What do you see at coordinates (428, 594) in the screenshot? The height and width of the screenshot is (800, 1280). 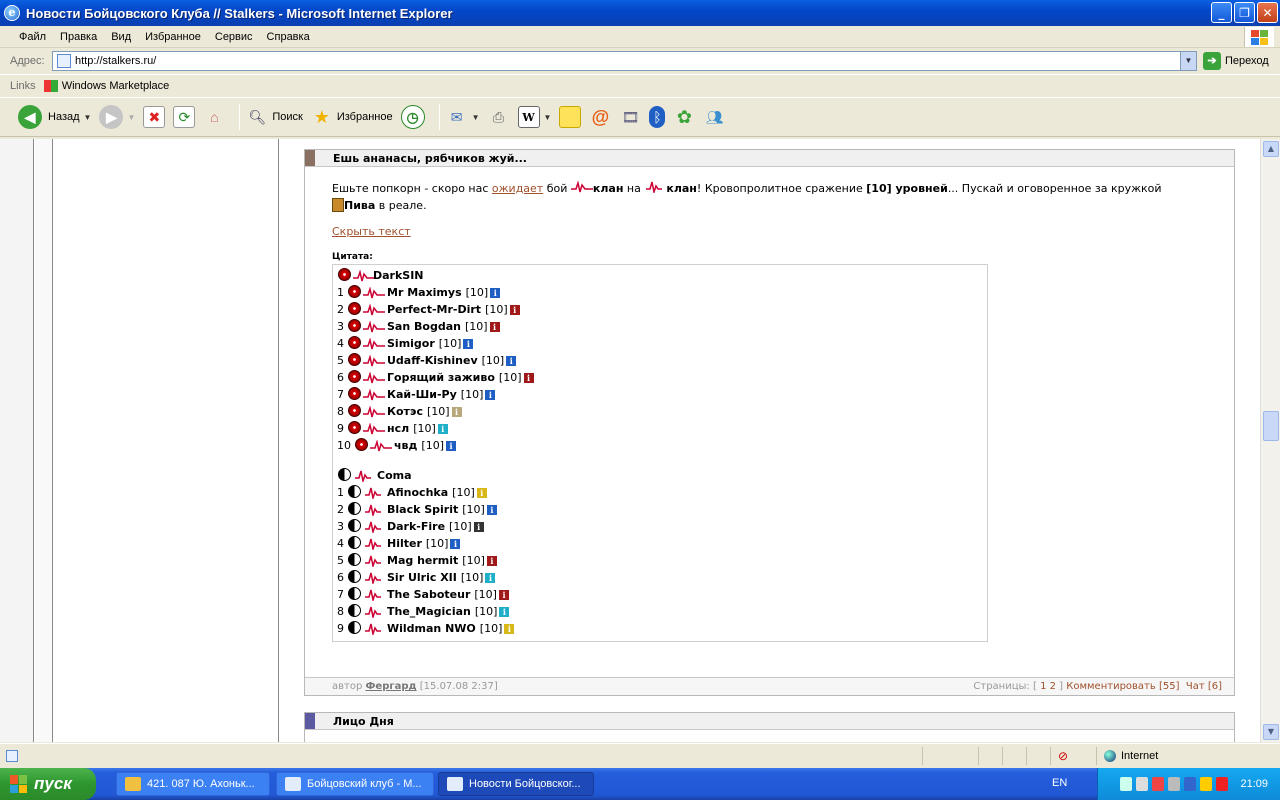 I see `member-name: The Saboteur` at bounding box center [428, 594].